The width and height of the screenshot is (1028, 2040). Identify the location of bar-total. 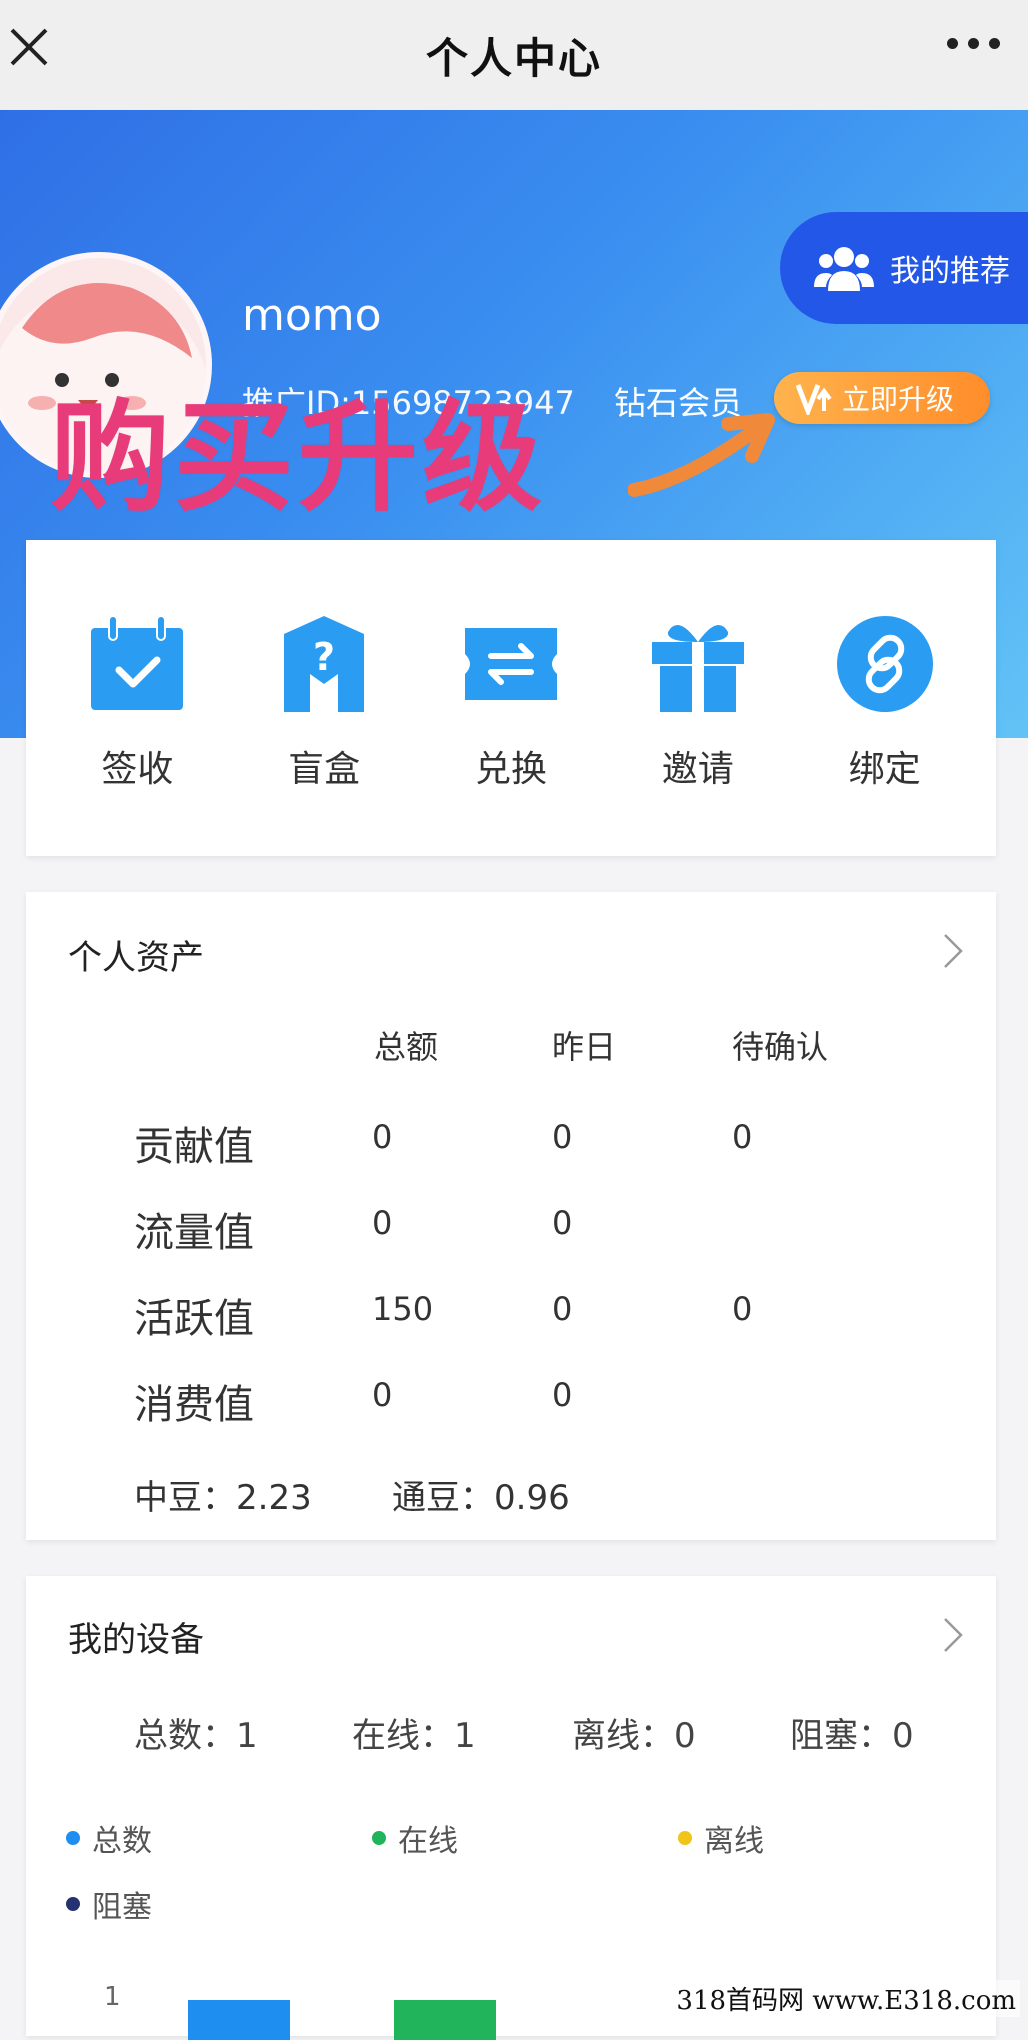
(239, 2020).